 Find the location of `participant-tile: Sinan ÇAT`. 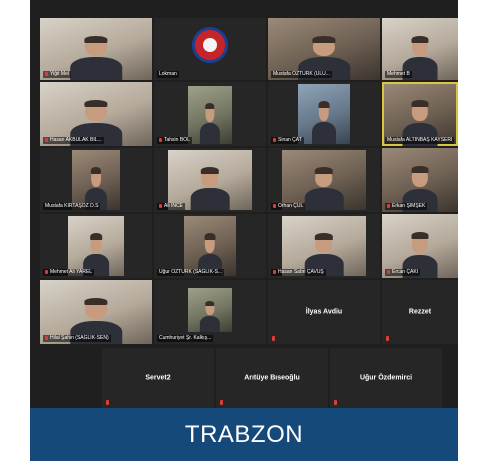

participant-tile: Sinan ÇAT is located at coordinates (324, 114).